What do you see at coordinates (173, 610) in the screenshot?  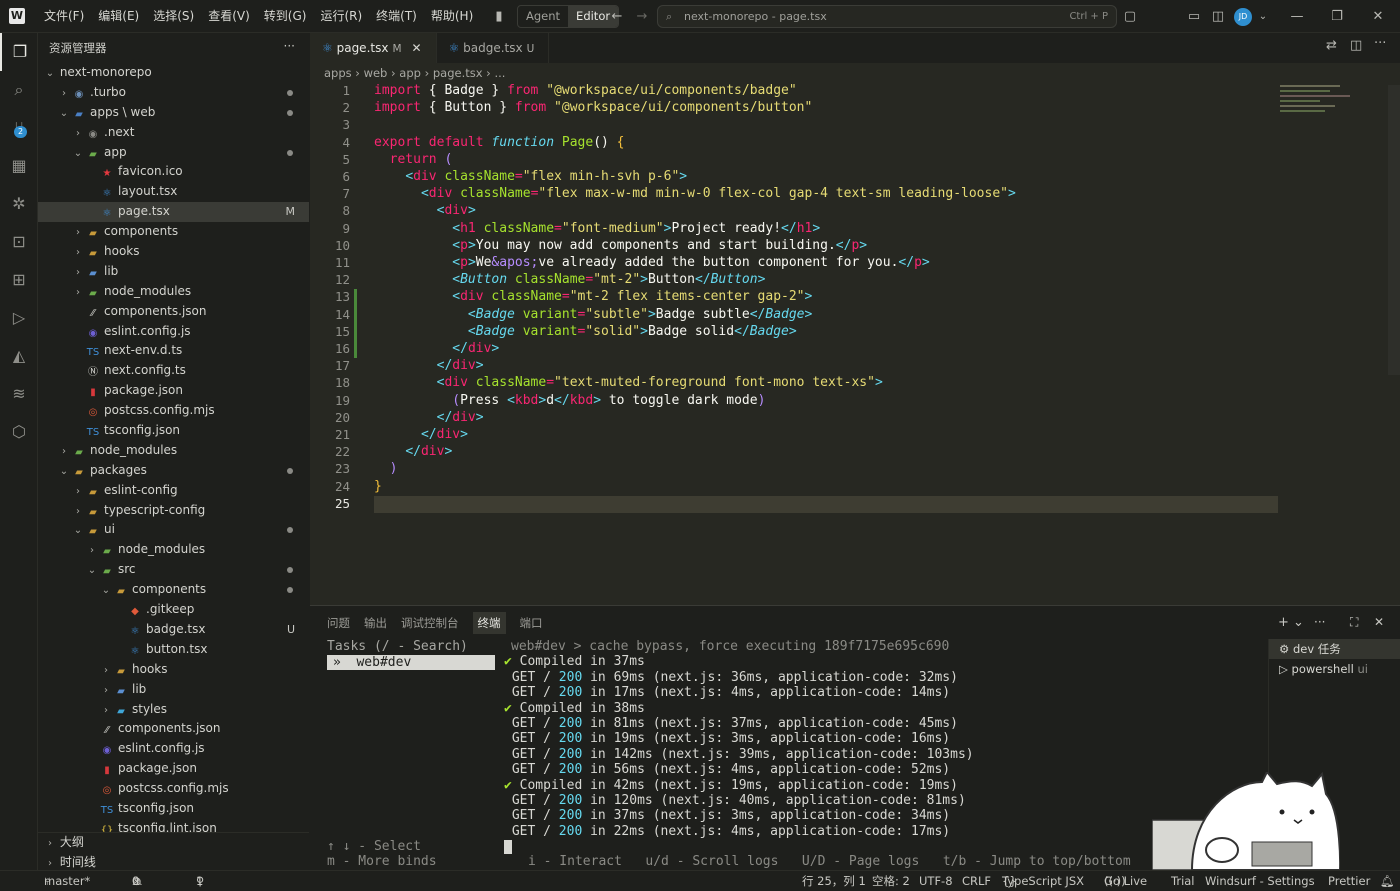 I see `tree-item: ◆ .gitkeep` at bounding box center [173, 610].